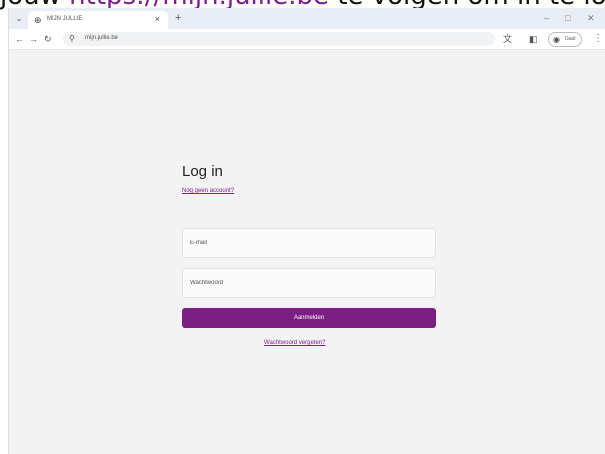 This screenshot has height=454, width=605. I want to click on close-icon: ×, so click(157, 19).